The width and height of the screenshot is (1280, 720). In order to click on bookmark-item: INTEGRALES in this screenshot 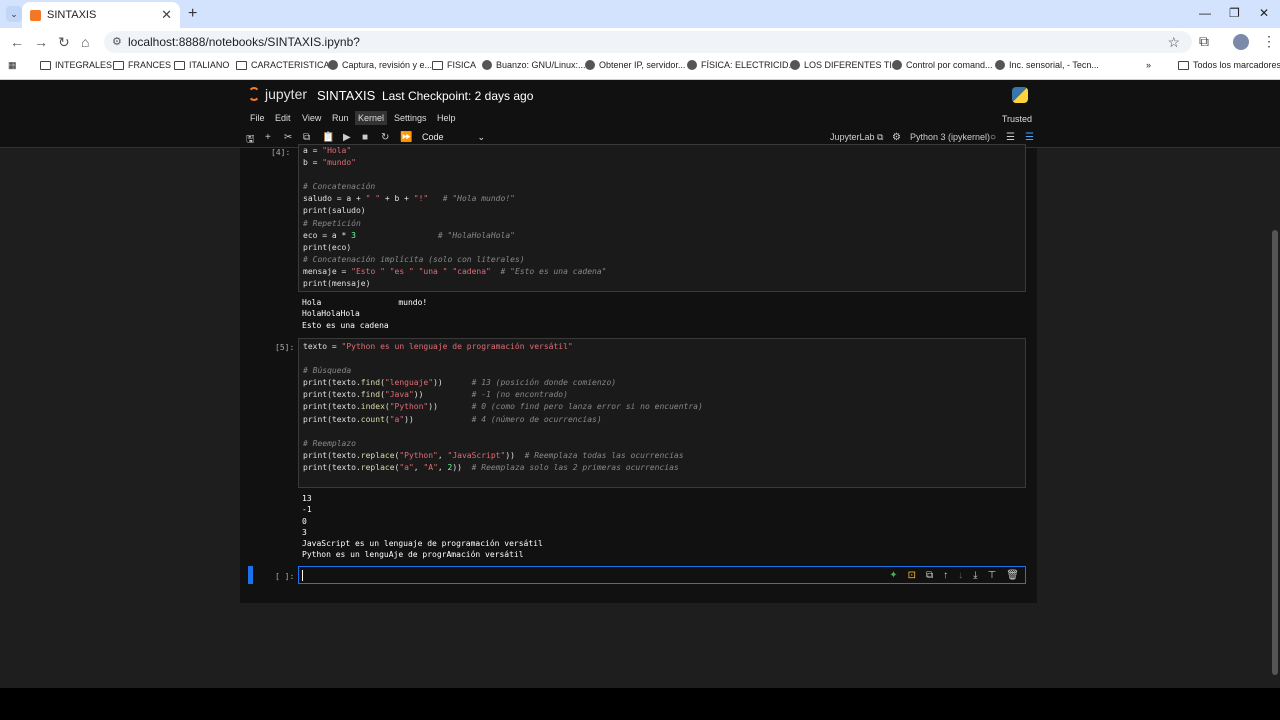, I will do `click(76, 65)`.